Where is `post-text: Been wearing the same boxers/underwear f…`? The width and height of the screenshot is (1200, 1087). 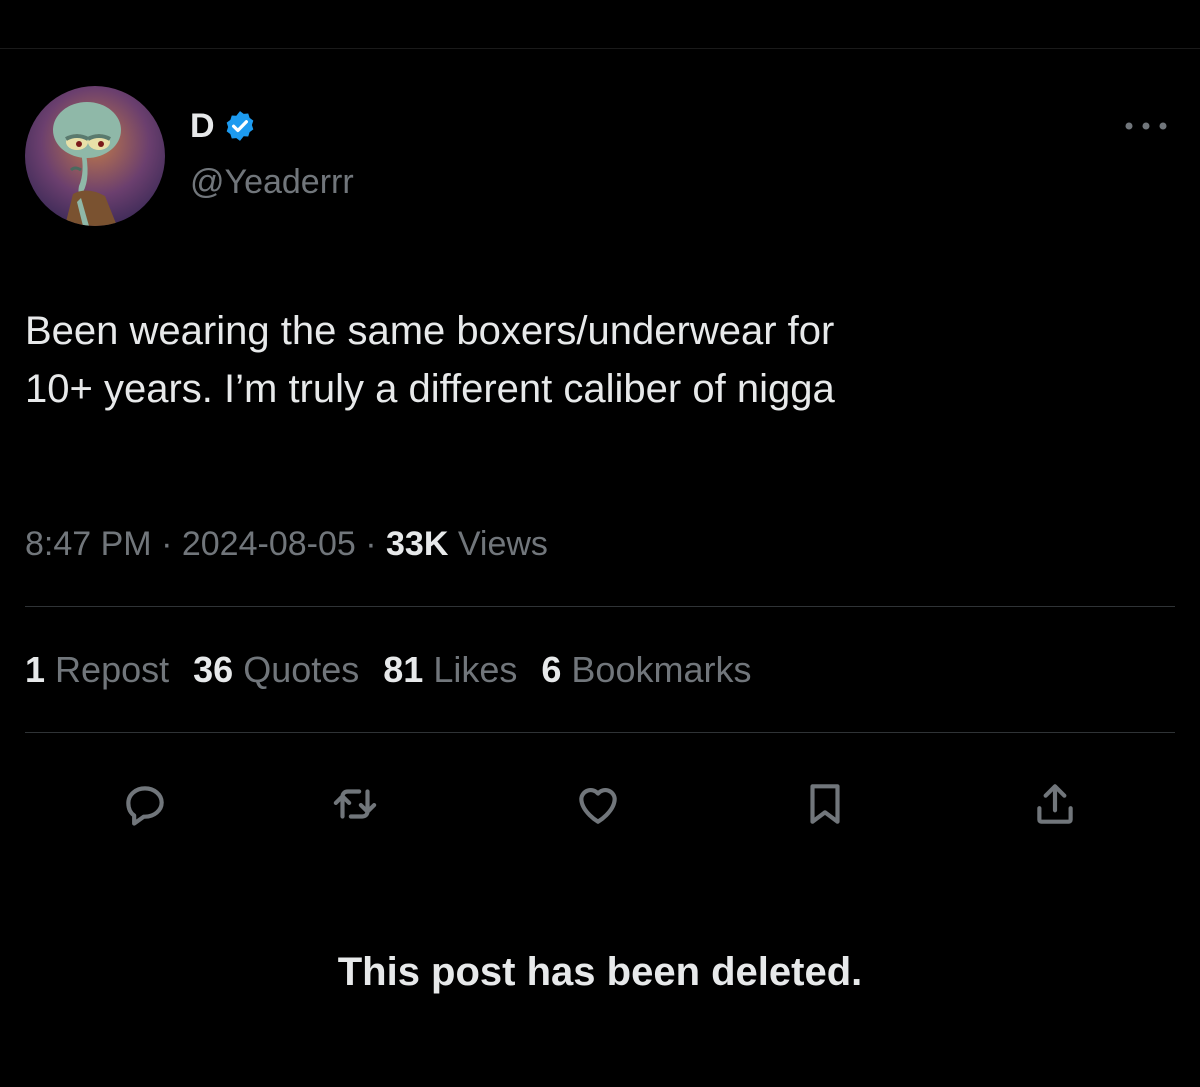
post-text: Been wearing the same boxers/underwear f… is located at coordinates (430, 360).